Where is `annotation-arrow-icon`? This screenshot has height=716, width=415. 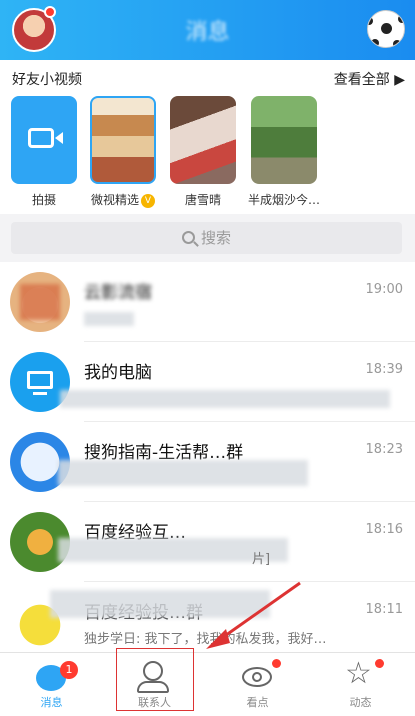 annotation-arrow-icon is located at coordinates (253, 615).